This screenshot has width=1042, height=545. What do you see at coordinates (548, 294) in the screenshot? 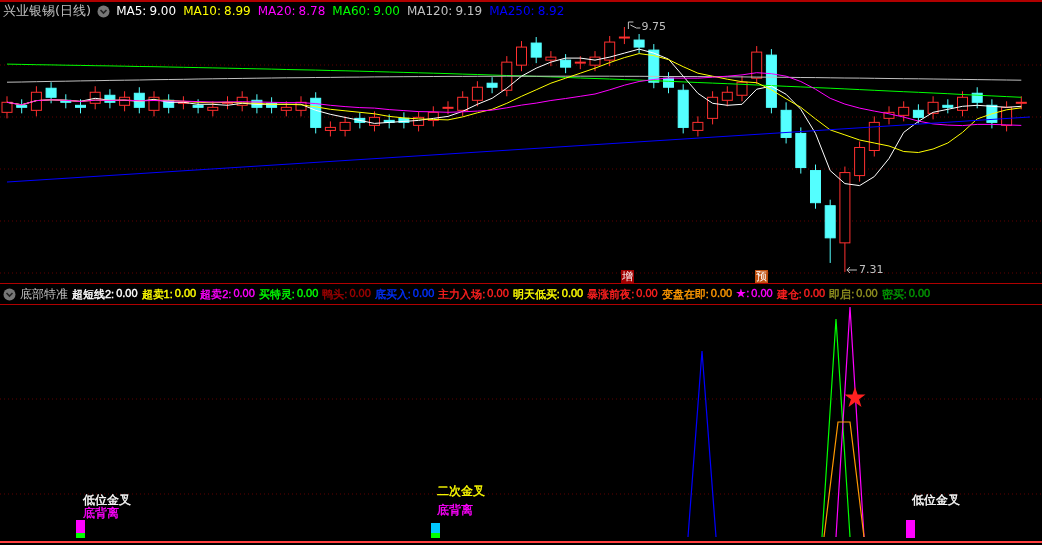
I see `indicator-legend-item: 明天低买: 0.00` at bounding box center [548, 294].